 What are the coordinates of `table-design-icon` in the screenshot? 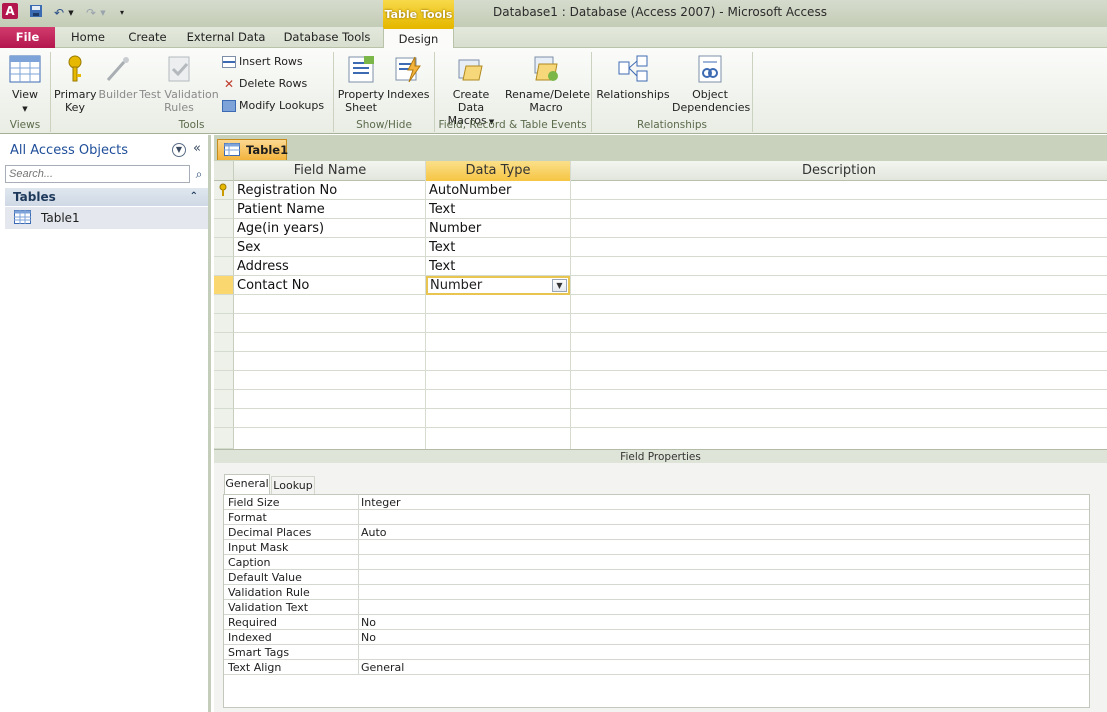 It's located at (232, 149).